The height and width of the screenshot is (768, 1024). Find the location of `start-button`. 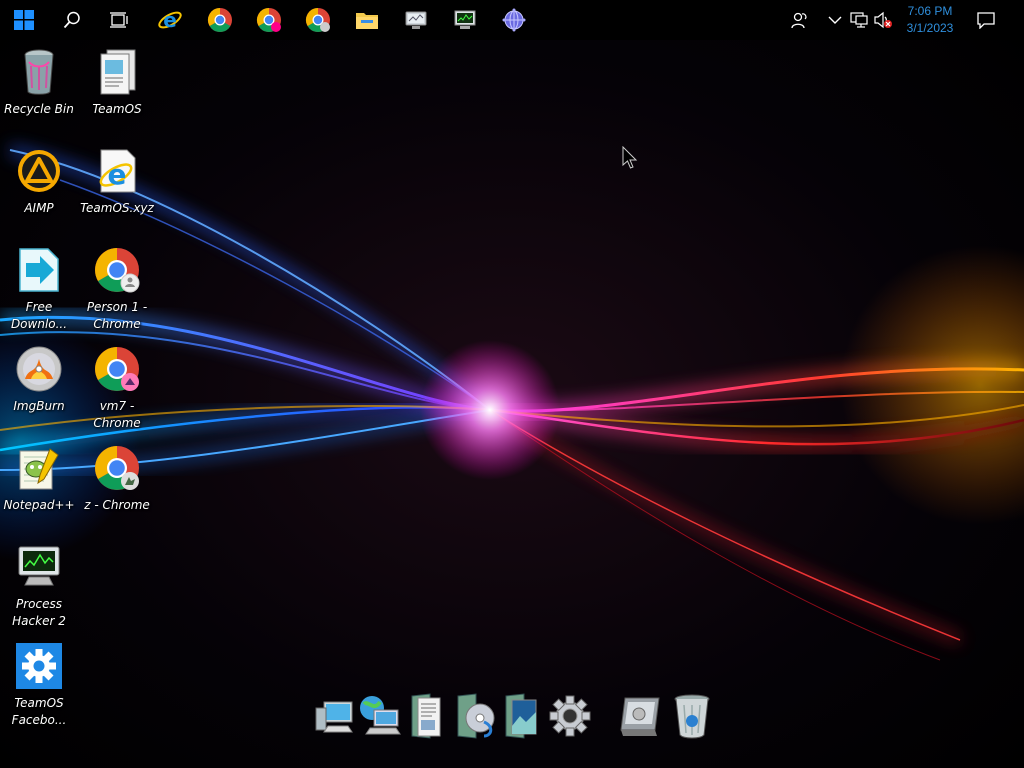

start-button is located at coordinates (24, 20).